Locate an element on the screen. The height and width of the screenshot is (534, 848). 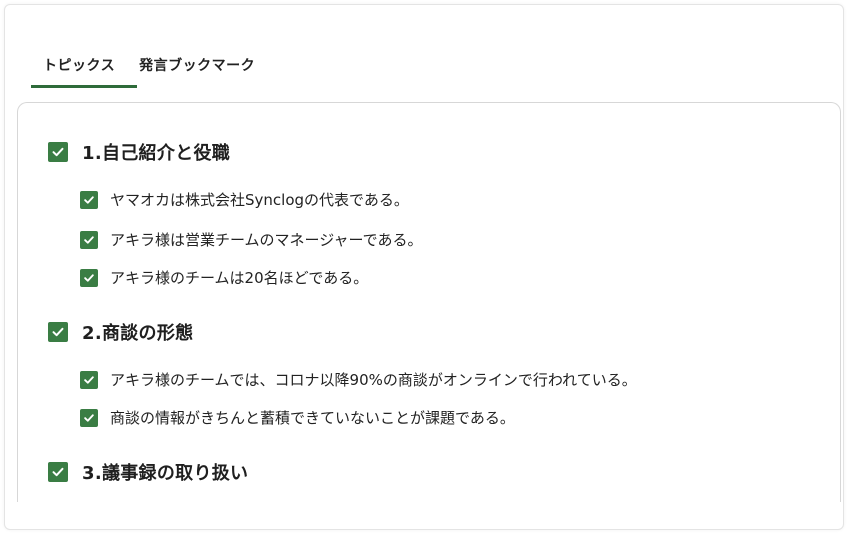
tab-speech-bookmarks-label: 発言ブックマーク is located at coordinates (197, 66).